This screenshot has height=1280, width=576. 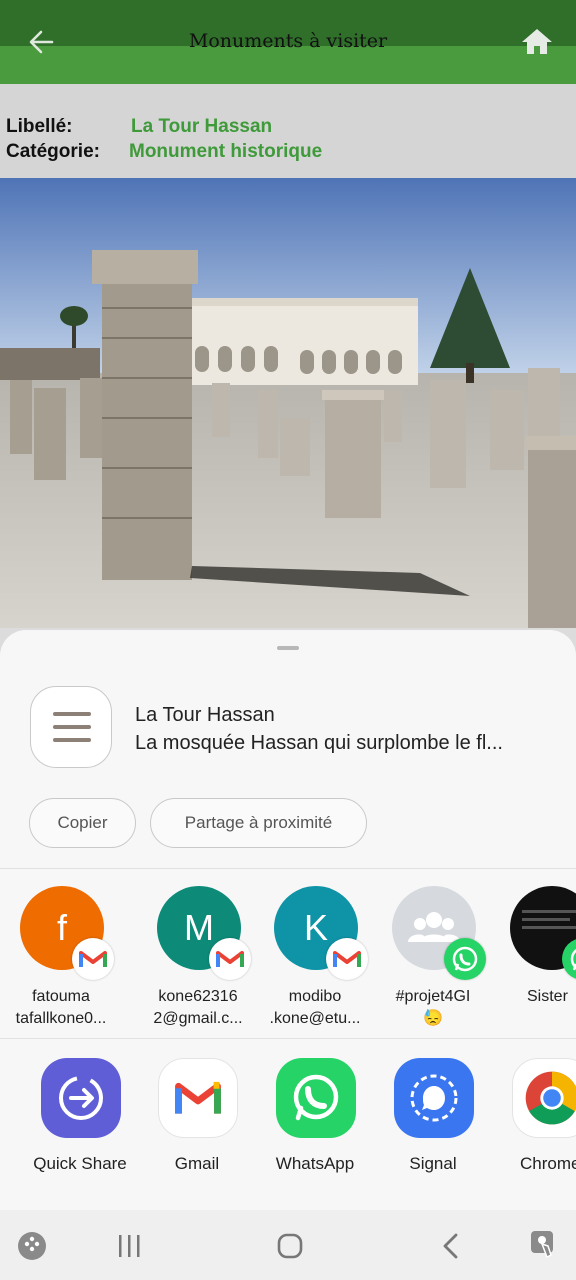 I want to click on app-bar: Monuments à visiter, so click(x=288, y=42).